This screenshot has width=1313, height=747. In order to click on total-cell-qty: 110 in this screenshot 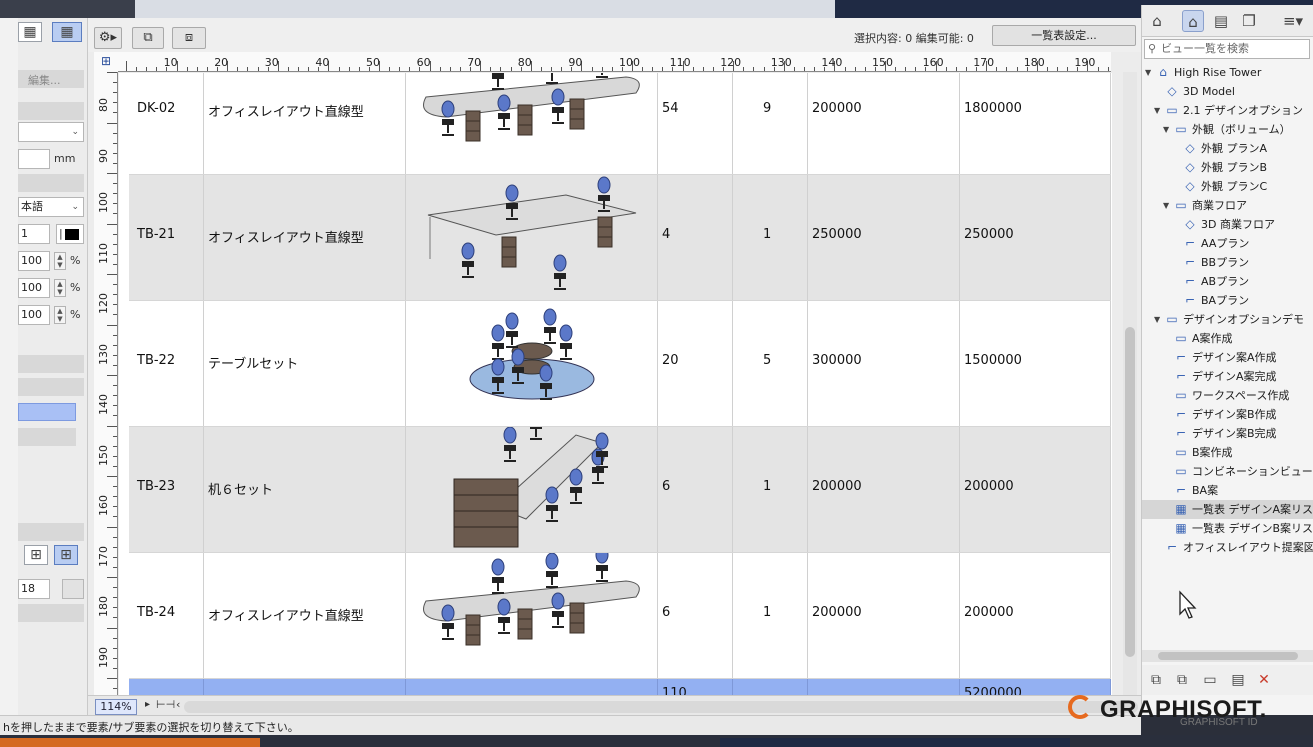, I will do `click(695, 687)`.